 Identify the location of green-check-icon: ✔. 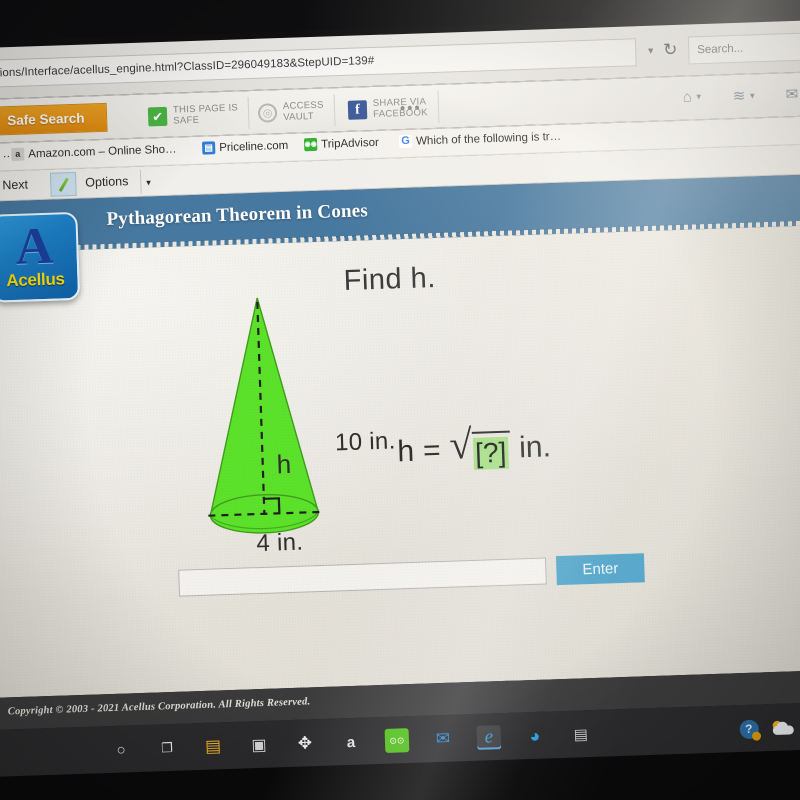
(157, 116).